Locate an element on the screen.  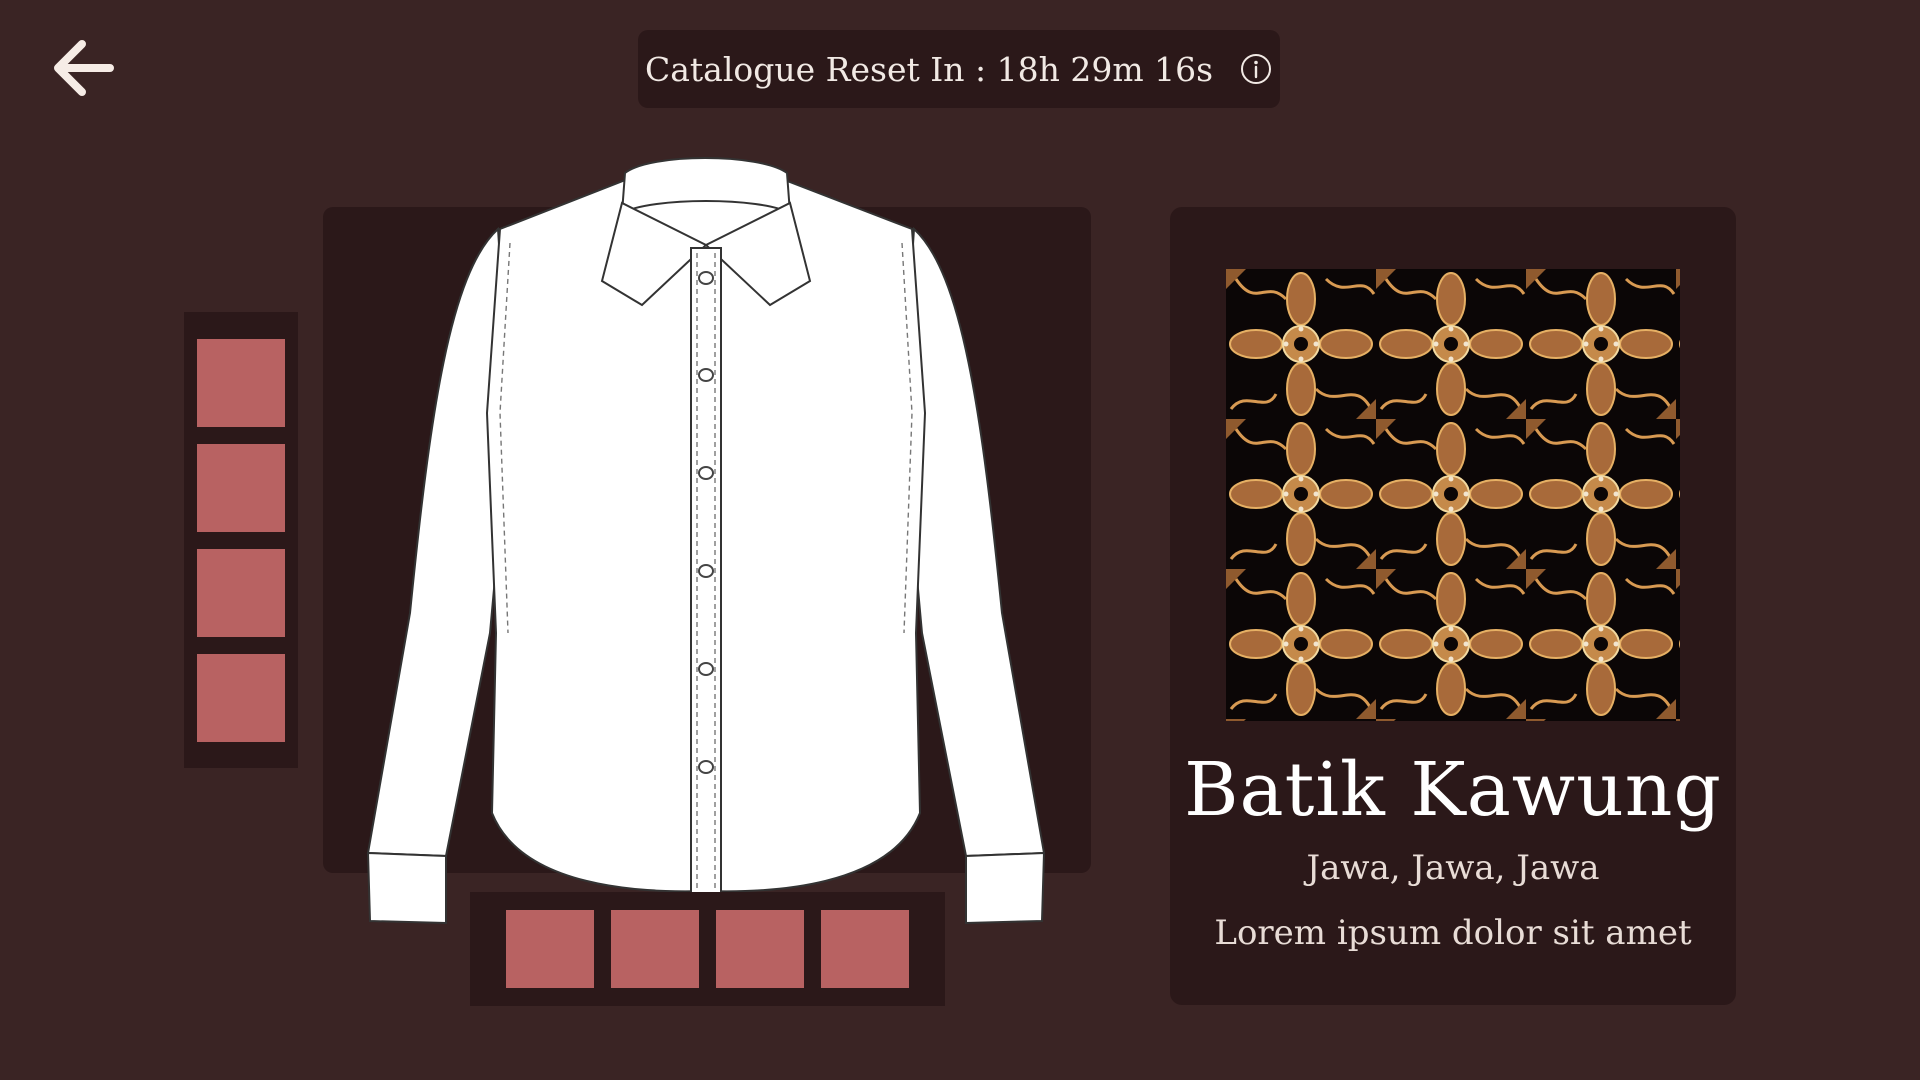
pattern-origin: Jawa, Jawa, Jawa is located at coordinates (1453, 868).